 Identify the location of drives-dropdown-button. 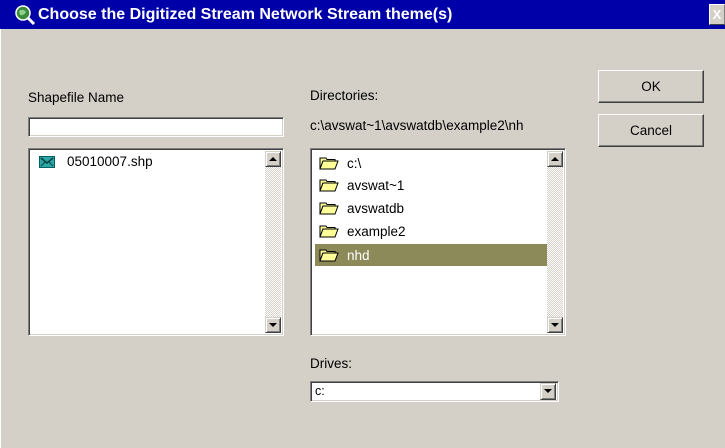
(548, 391).